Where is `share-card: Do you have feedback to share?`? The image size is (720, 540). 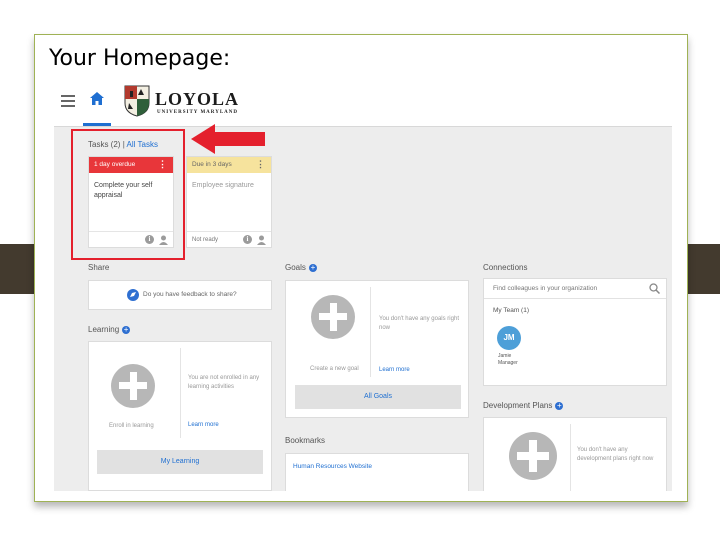
share-card: Do you have feedback to share? is located at coordinates (180, 295).